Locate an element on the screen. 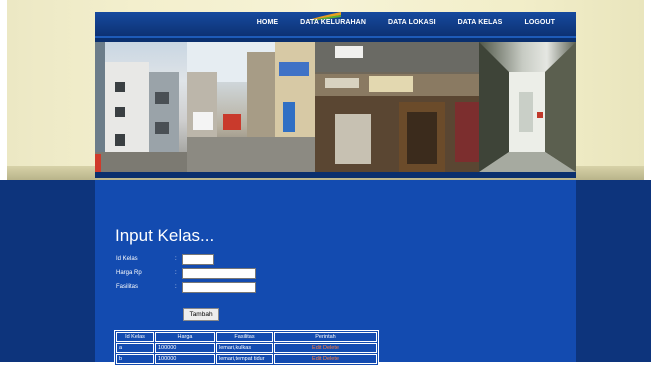 This screenshot has width=651, height=366. nav-data-kelurahan: DATA KELURAHAN is located at coordinates (333, 23).